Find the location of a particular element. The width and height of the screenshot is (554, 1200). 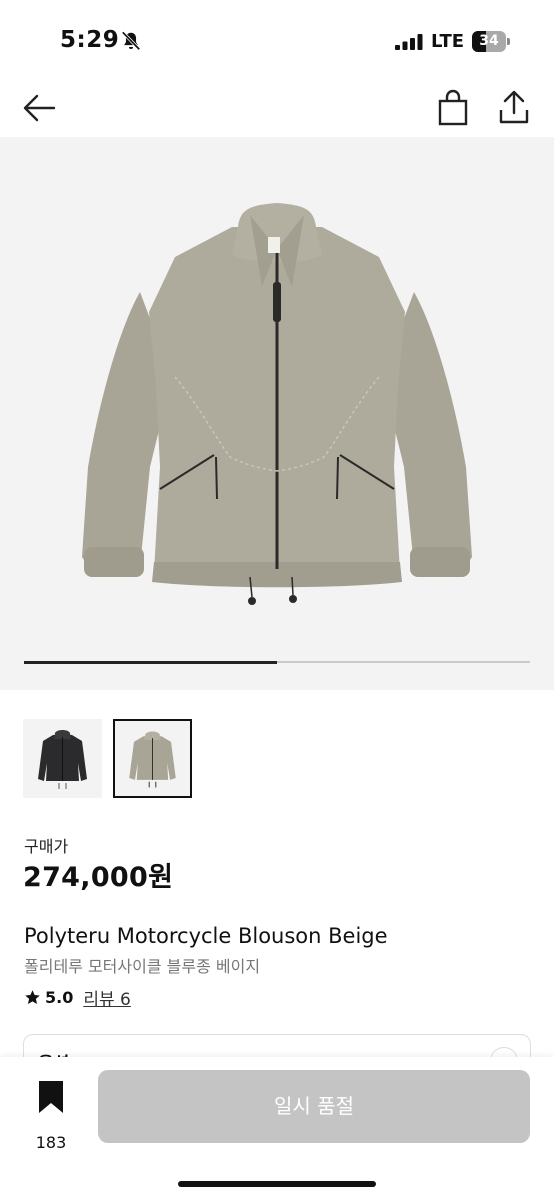

battery-icon: 34 is located at coordinates (491, 41).